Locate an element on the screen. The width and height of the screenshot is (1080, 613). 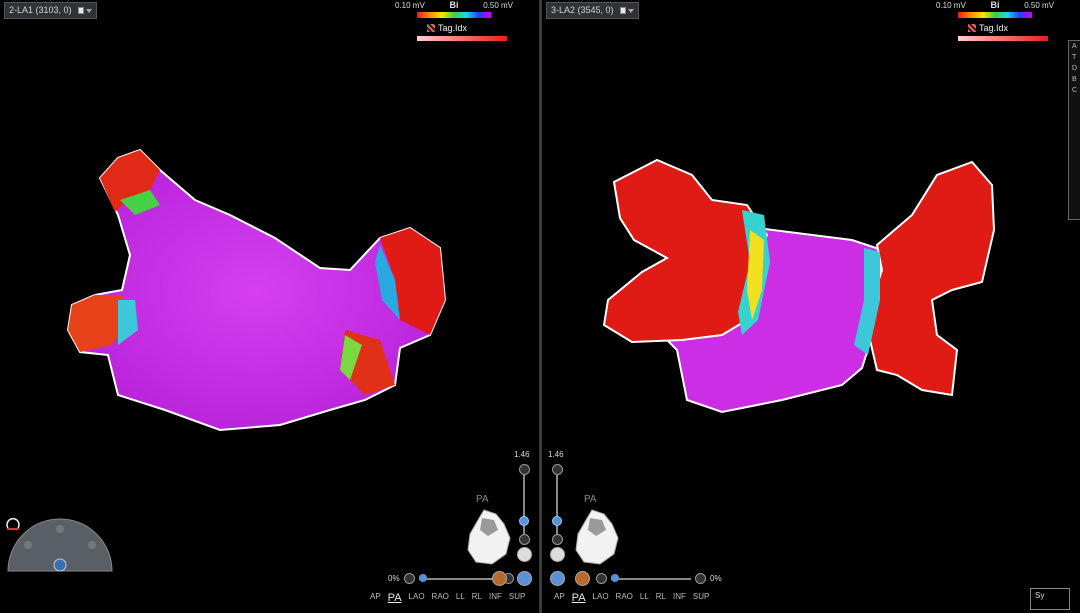
right-rotate-icon is located at coordinates (557, 578).